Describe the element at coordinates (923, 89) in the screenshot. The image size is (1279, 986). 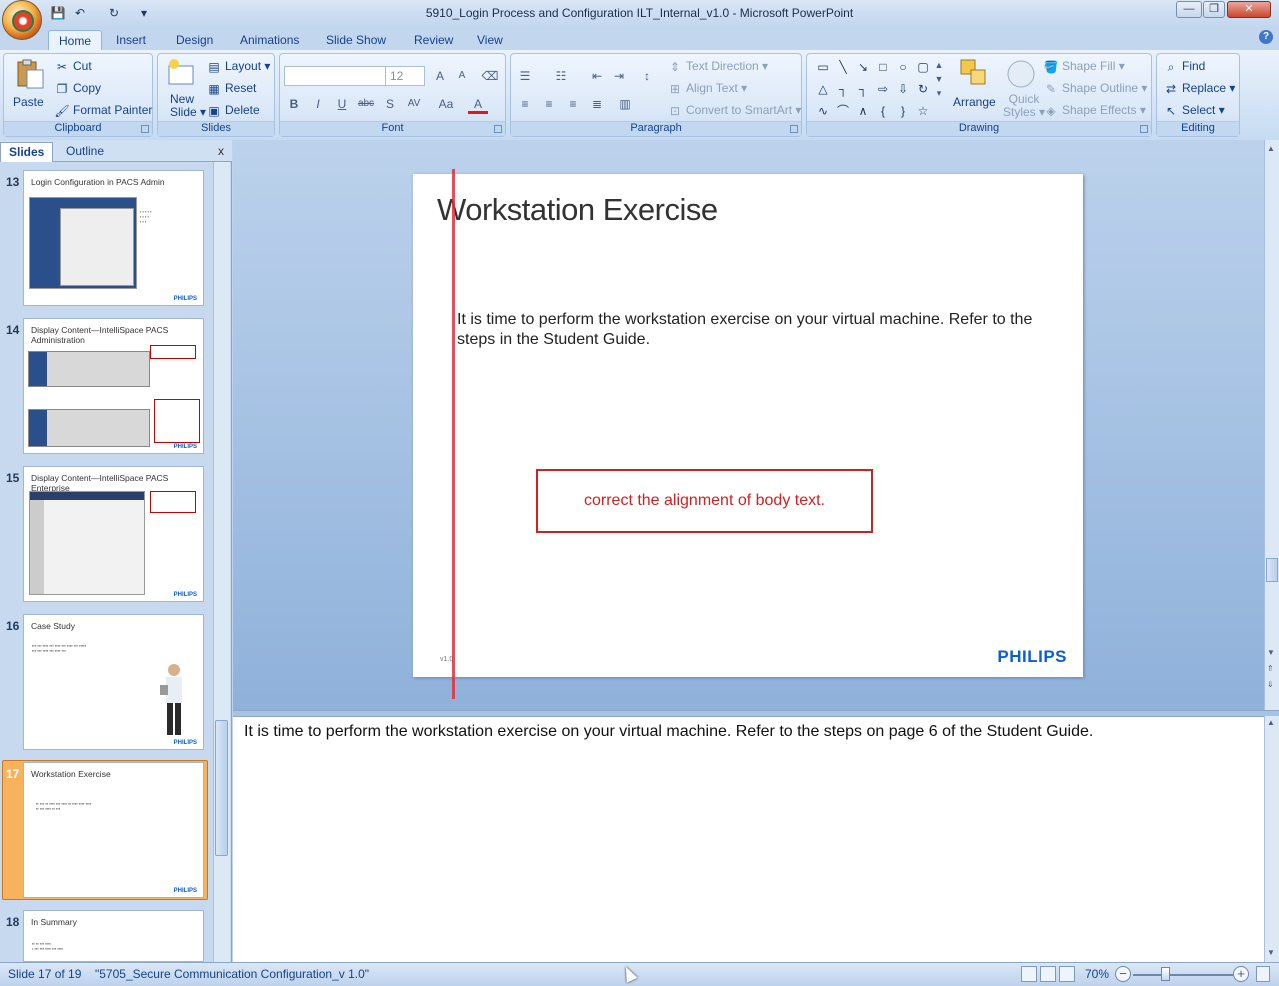
I see `curved-arrow-shape-icon: ↻` at that location.